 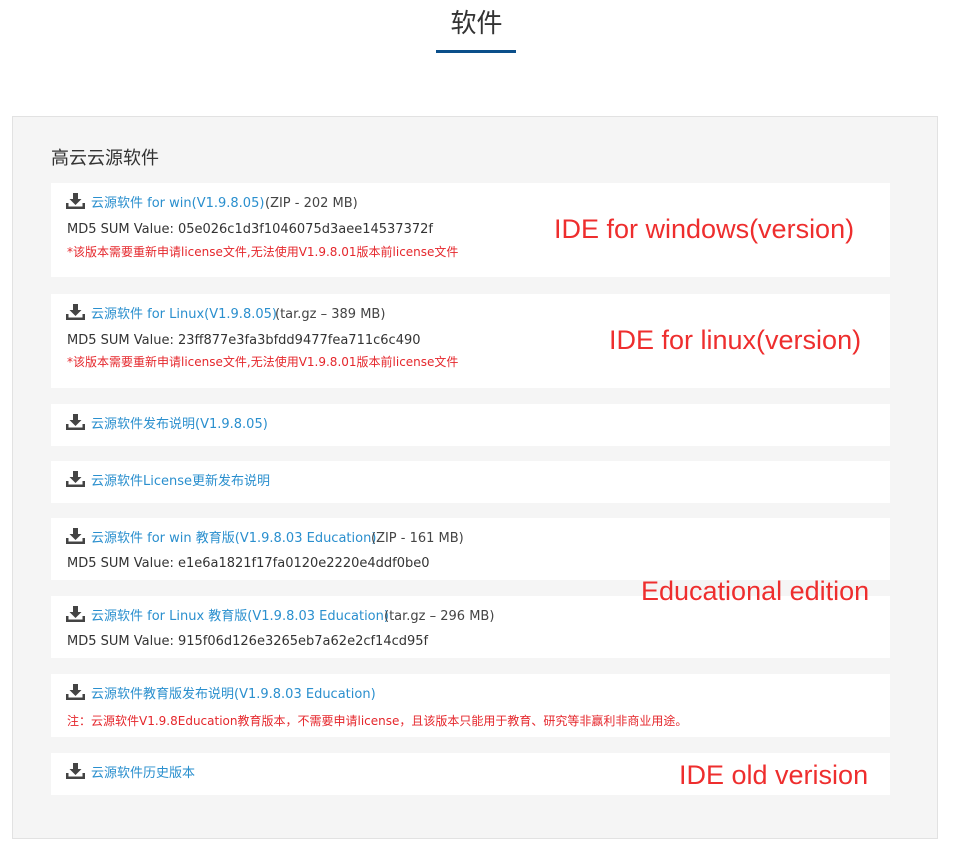 I want to click on download-link-linux-edu: 云源软件 for Linux 教育版(V1.9.8.03 Education), so click(x=240, y=617).